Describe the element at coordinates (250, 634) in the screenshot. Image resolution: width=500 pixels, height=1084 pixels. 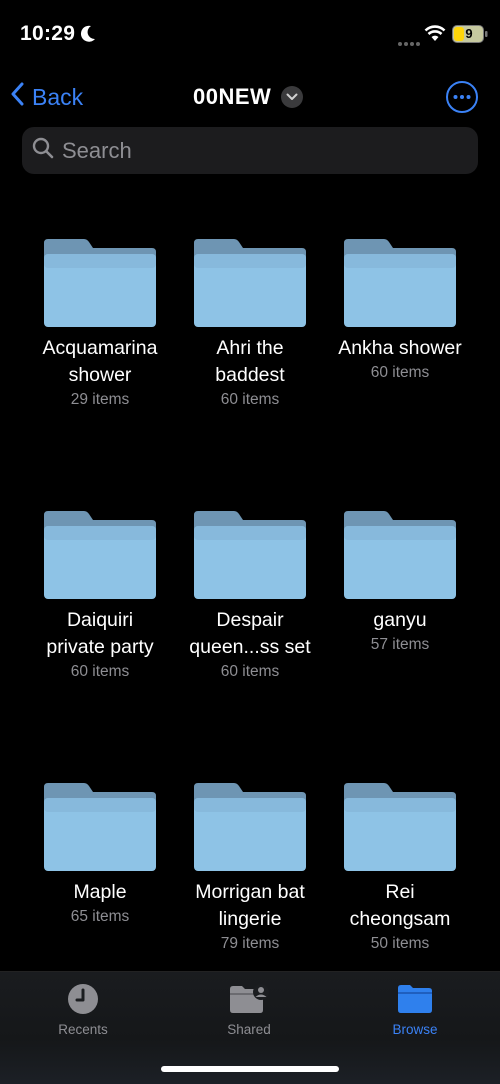
I see `folder-name: Despair queen...ss set` at that location.